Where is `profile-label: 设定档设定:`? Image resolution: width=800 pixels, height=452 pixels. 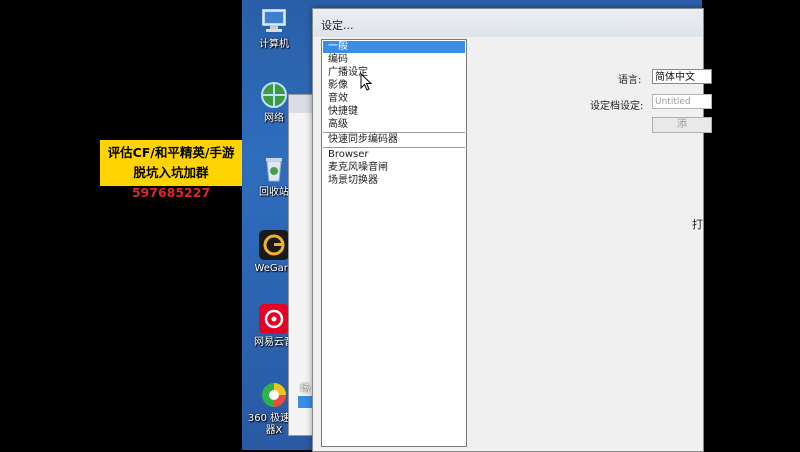 profile-label: 设定档设定: is located at coordinates (617, 106).